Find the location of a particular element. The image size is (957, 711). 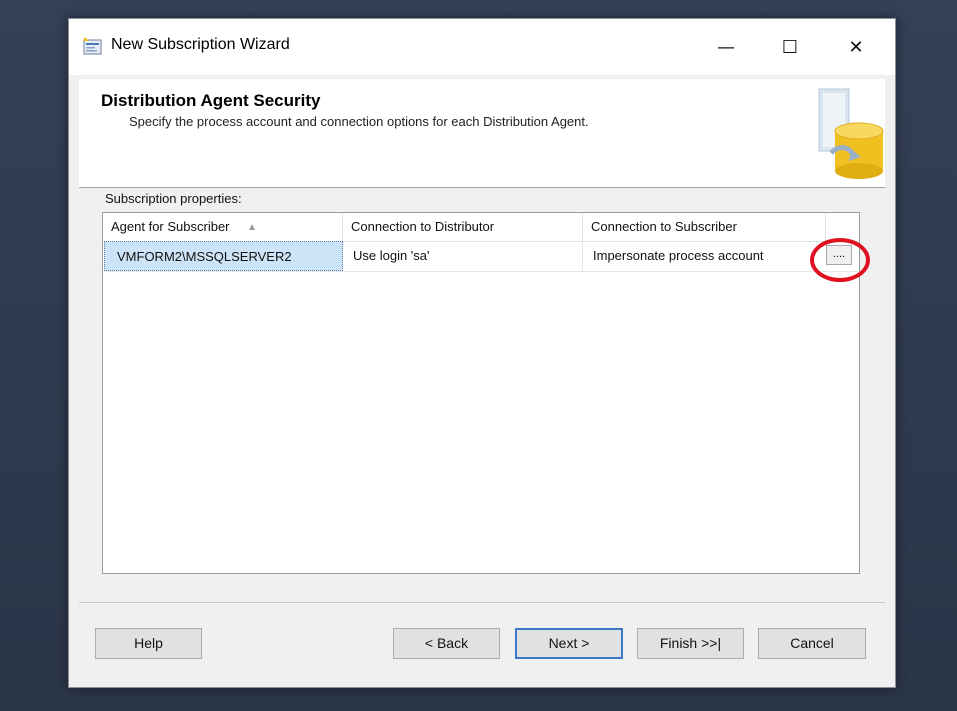

column-header-agent: Agent for Subscriber ▲ is located at coordinates (223, 227).